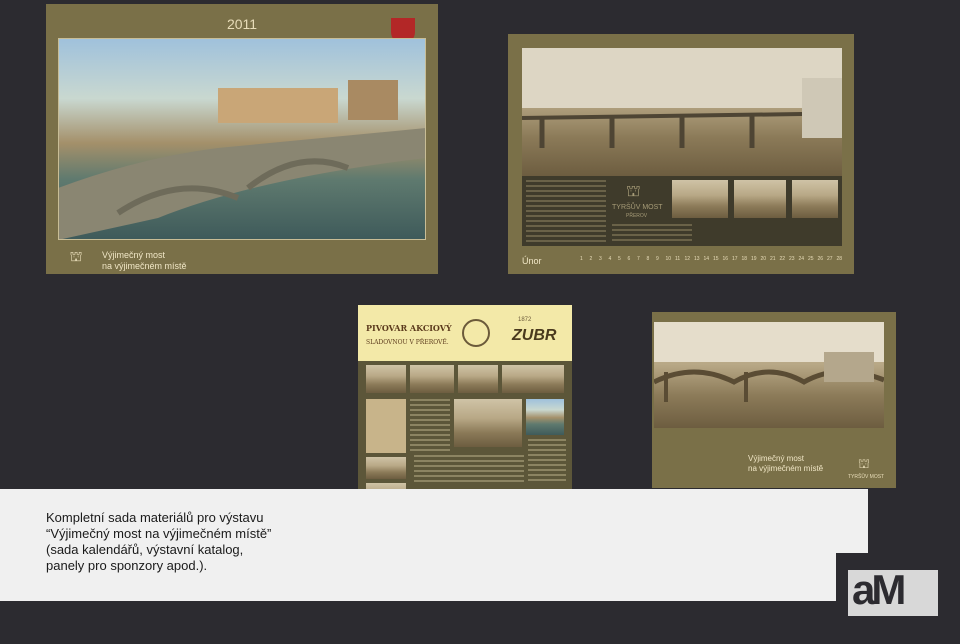 The image size is (960, 644). I want to click on info-strip: ⛫ TYRŠŮV MOST PŘEROV, so click(682, 211).